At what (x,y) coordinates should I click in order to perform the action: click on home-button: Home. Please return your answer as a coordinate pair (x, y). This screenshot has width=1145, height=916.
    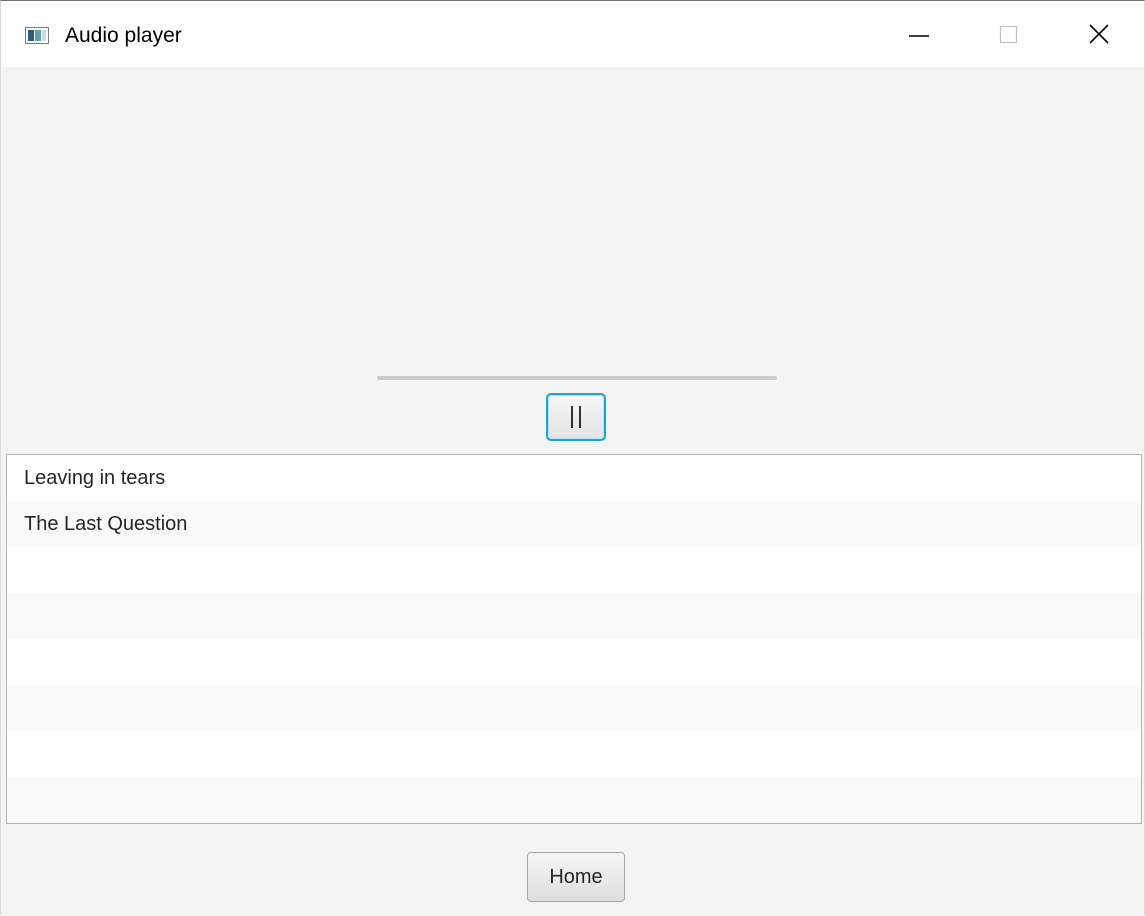
    Looking at the image, I should click on (576, 877).